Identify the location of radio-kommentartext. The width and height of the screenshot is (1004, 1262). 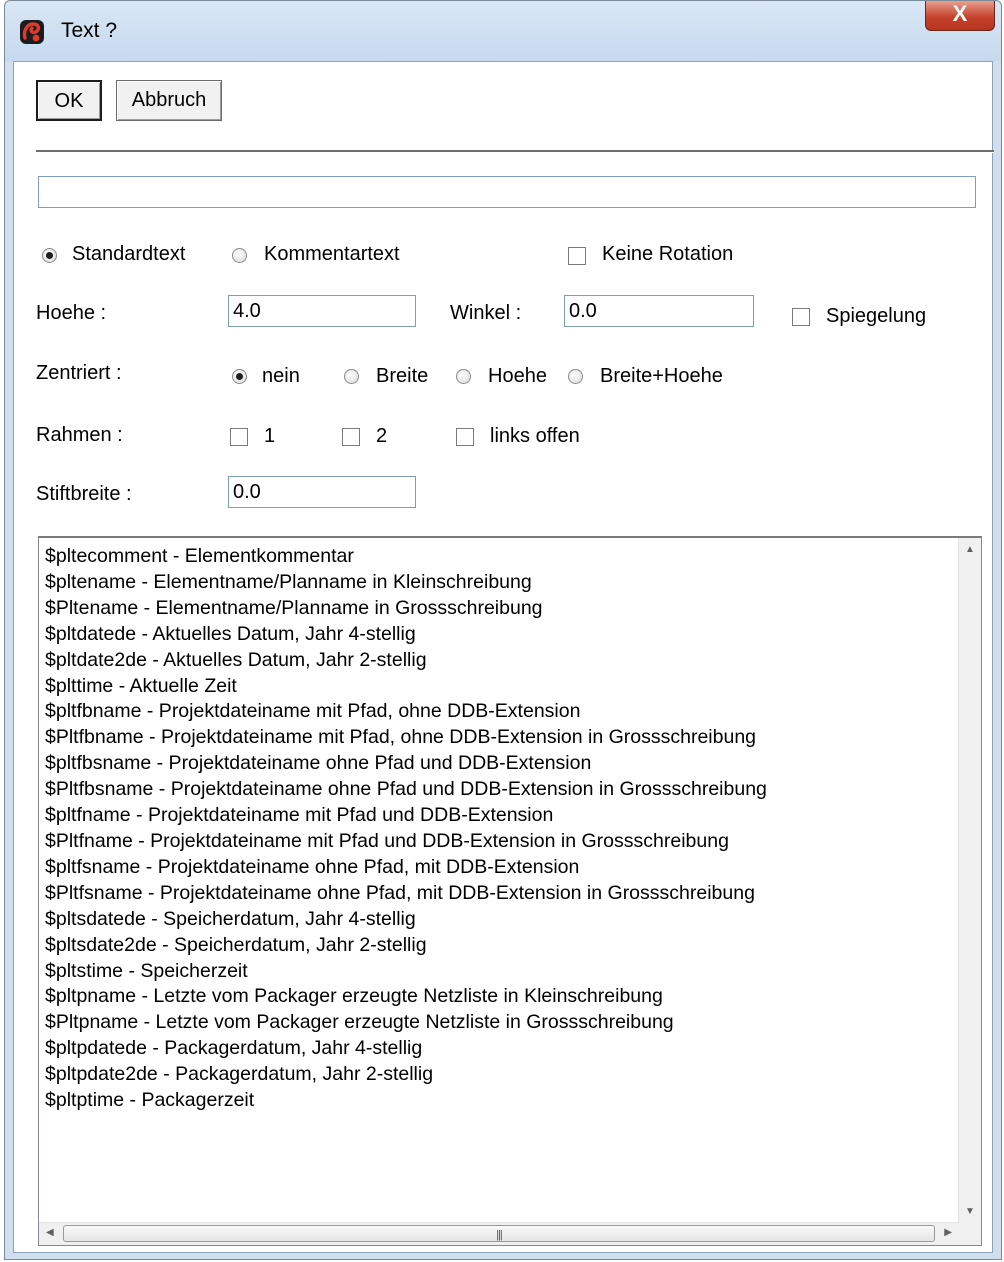
(239, 255).